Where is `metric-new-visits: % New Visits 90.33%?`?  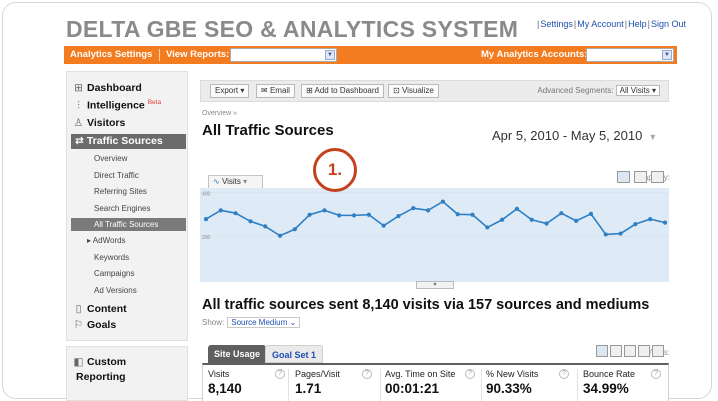 metric-new-visits: % New Visits 90.33%? is located at coordinates (528, 385).